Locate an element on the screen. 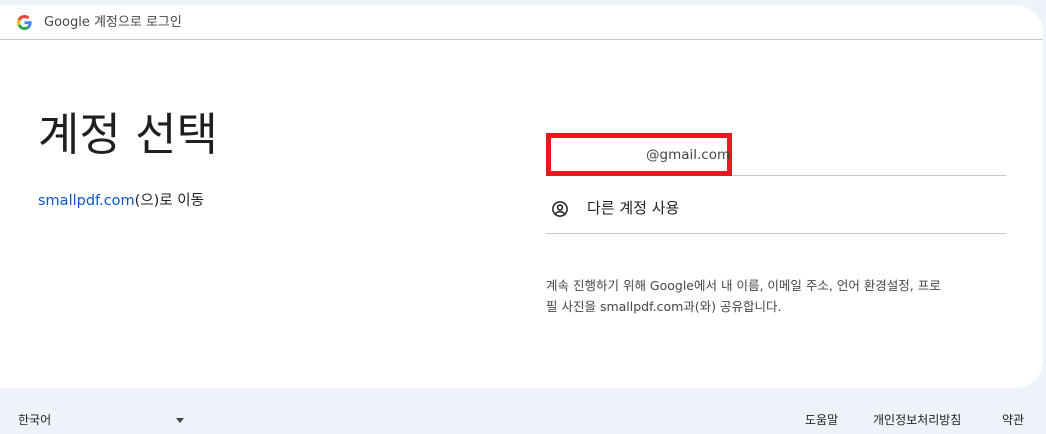 The width and height of the screenshot is (1046, 434). footer-help-link: 도움말 is located at coordinates (821, 420).